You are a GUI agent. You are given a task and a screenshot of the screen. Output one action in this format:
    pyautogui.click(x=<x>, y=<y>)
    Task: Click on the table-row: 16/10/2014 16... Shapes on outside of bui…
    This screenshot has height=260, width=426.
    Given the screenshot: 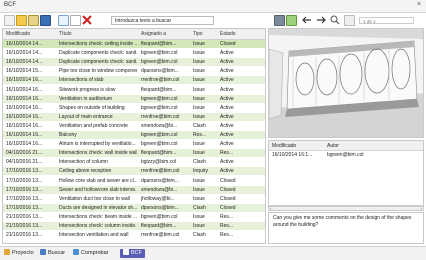 What is the action you would take?
    pyautogui.click(x=134, y=108)
    